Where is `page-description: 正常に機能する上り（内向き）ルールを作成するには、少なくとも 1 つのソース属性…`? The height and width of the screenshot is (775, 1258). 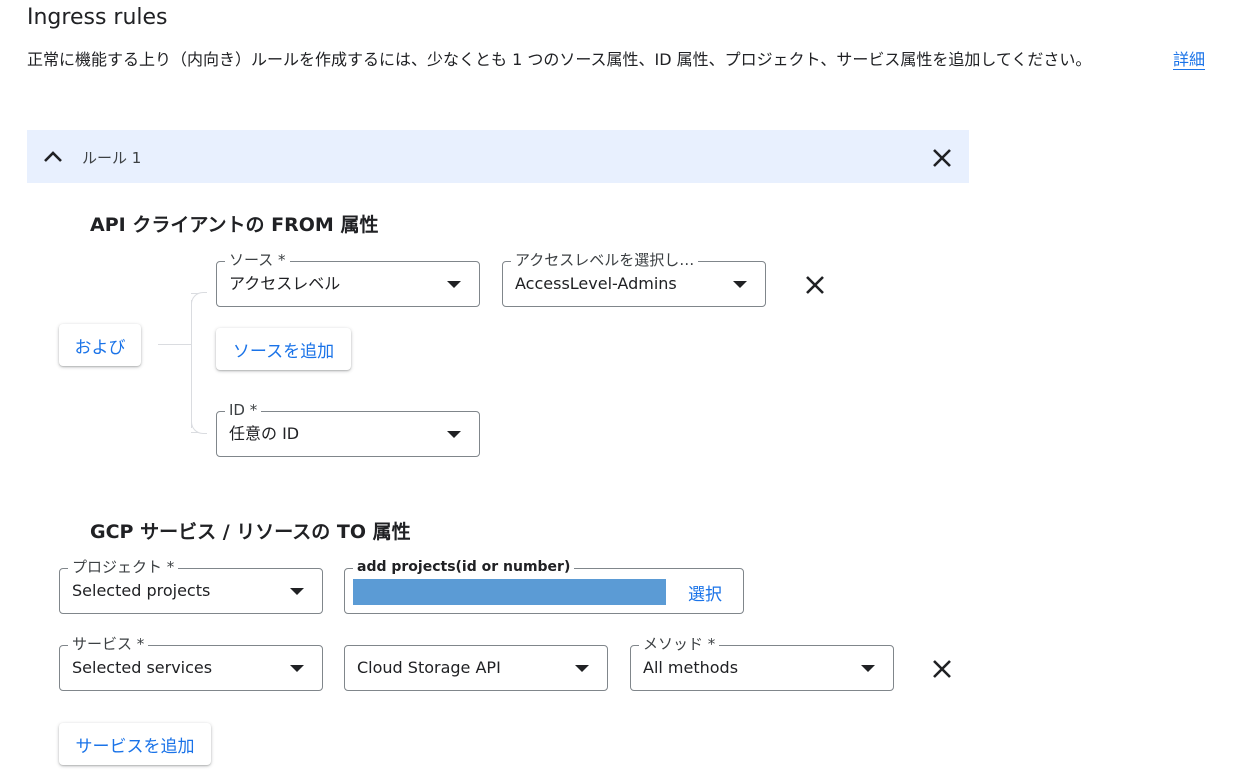
page-description: 正常に機能する上り（内向き）ルールを作成するには、少なくとも 1 つのソース属性… is located at coordinates (559, 59).